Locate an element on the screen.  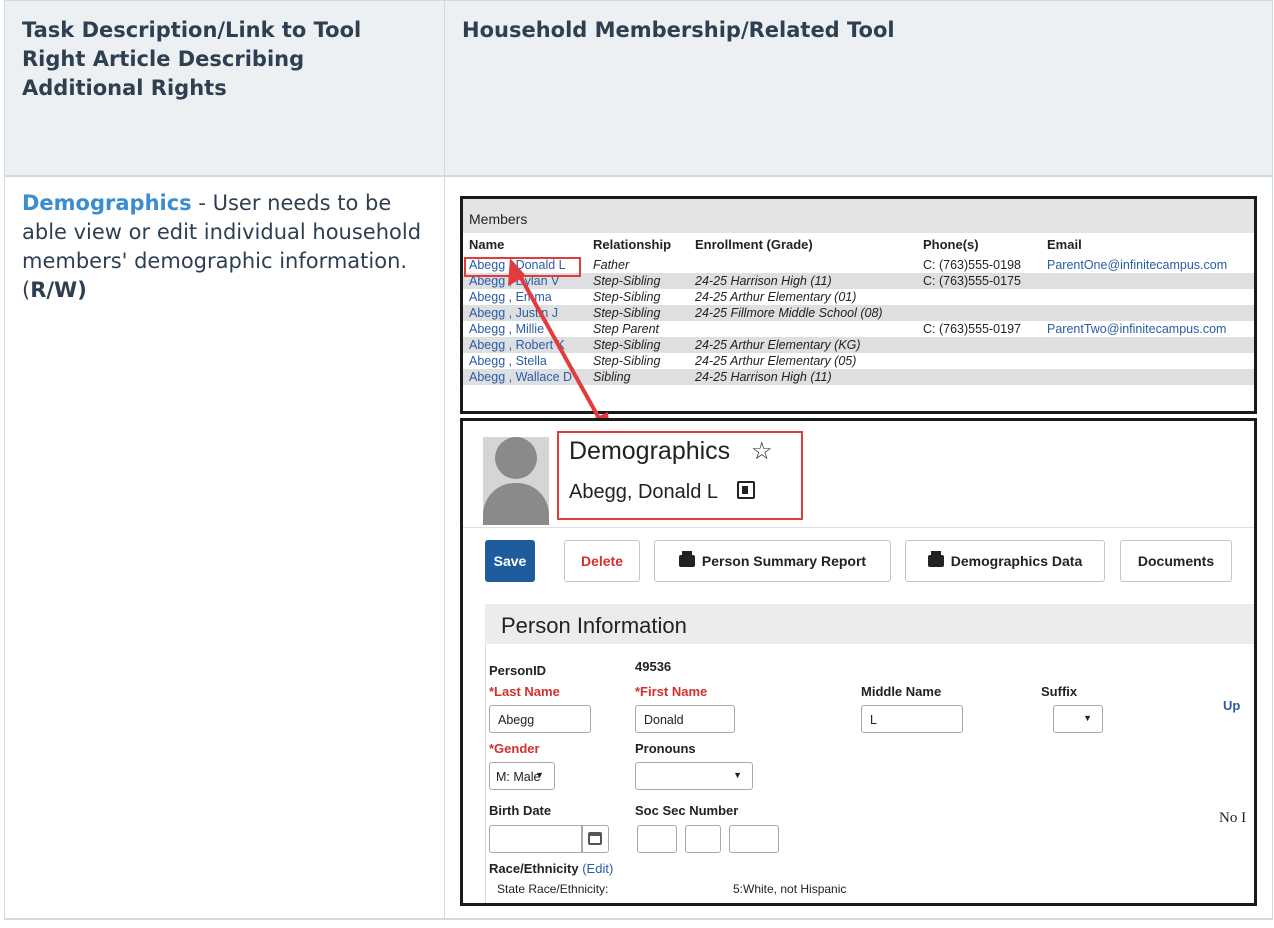
member-email-link: ParentTwo@infinitecampus.com is located at coordinates (1136, 329).